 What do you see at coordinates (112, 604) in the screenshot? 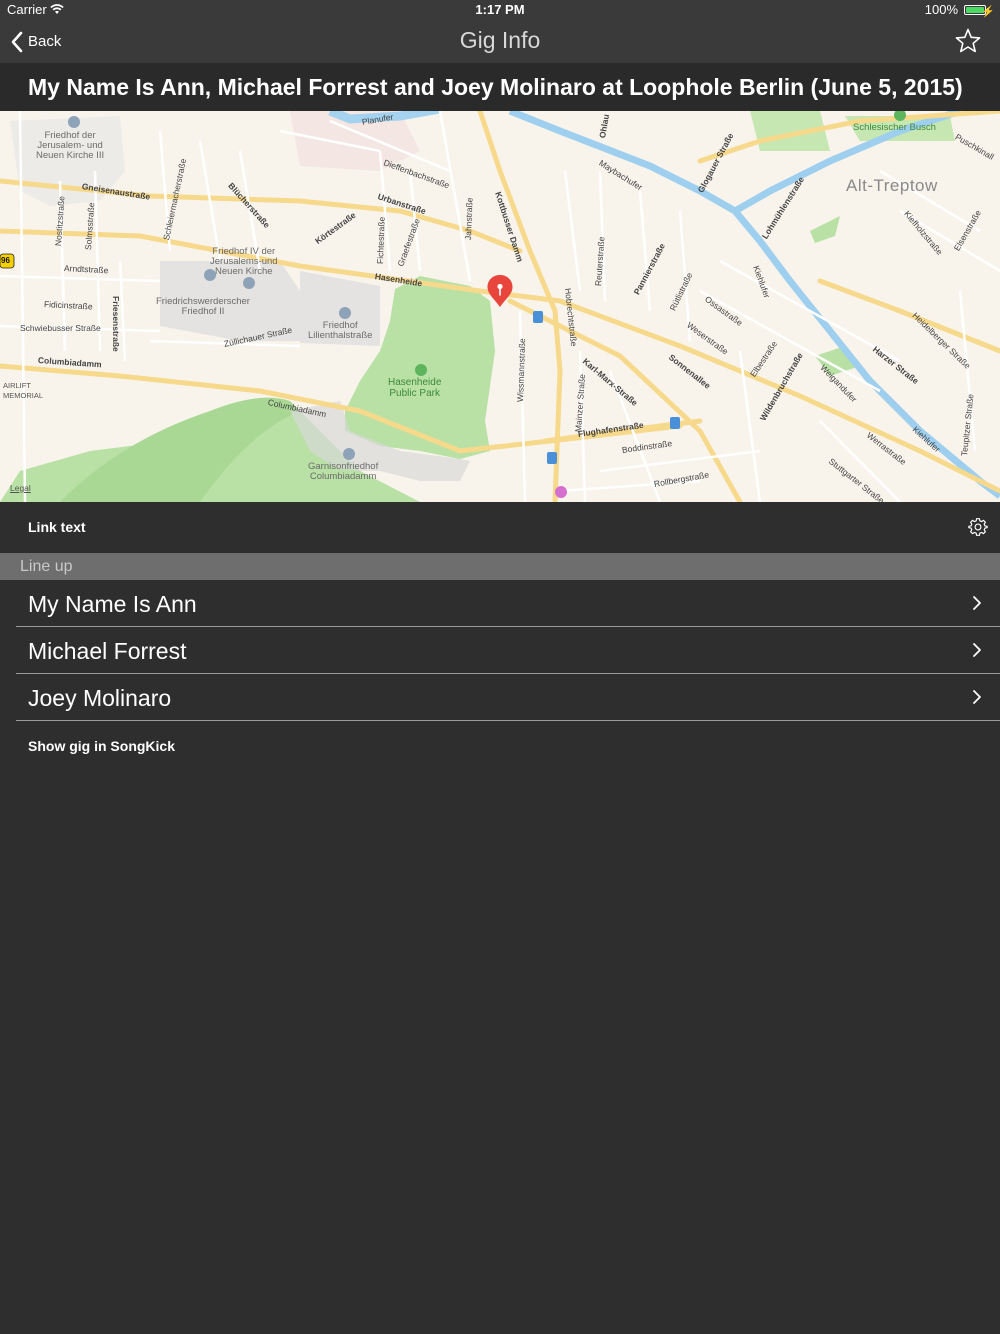
I see `artist-name: My Name Is Ann` at bounding box center [112, 604].